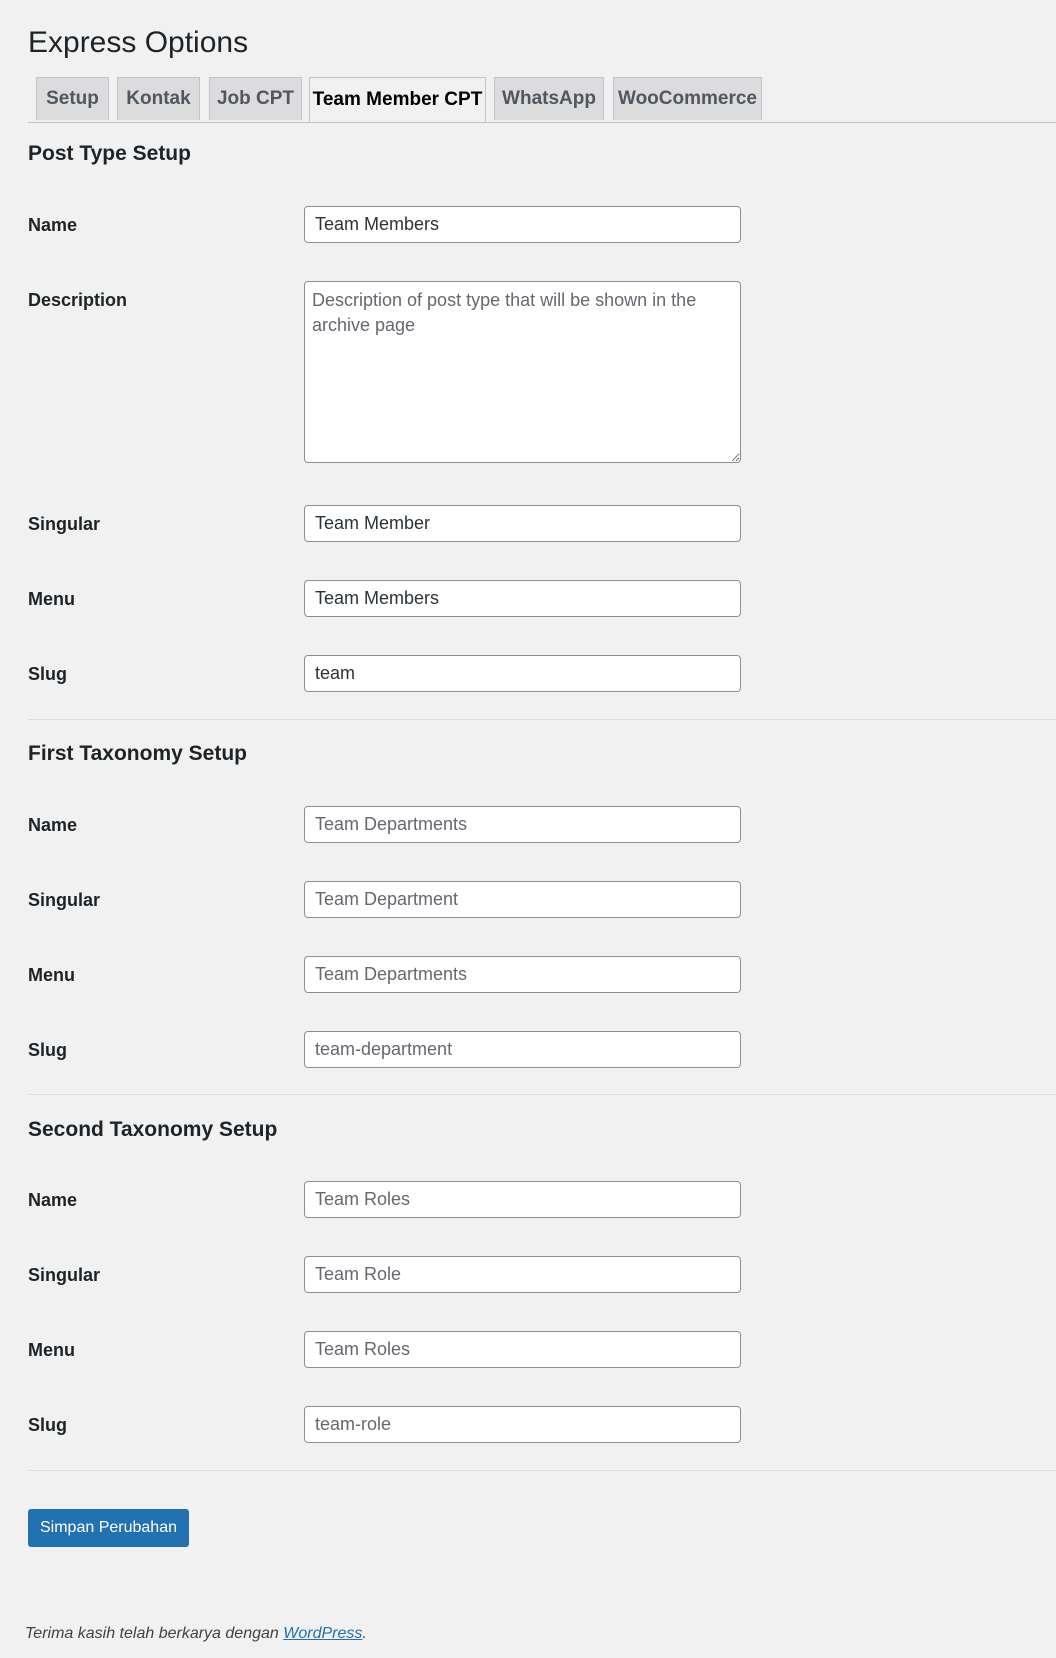 This screenshot has width=1056, height=1658. Describe the element at coordinates (364, 1633) in the screenshot. I see `footer-suffix: .` at that location.